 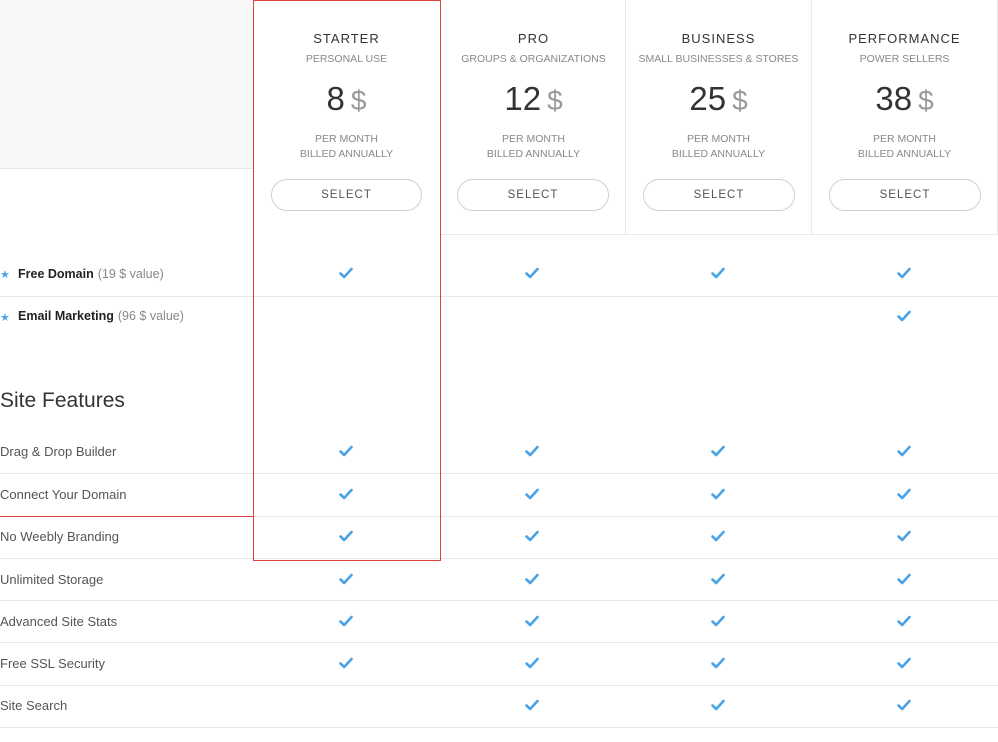 What do you see at coordinates (58, 451) in the screenshot?
I see `feature-label-drag-drop: Drag & Drop Builder` at bounding box center [58, 451].